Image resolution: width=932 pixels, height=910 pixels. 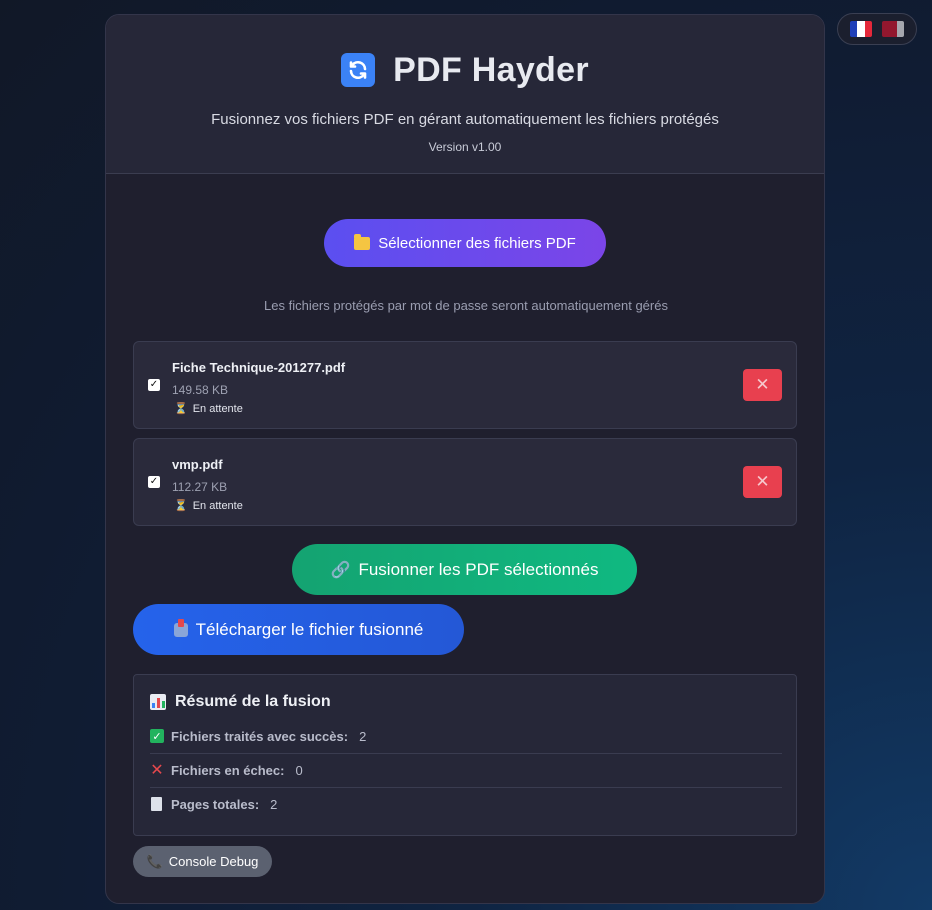 What do you see at coordinates (358, 70) in the screenshot?
I see `refresh-icon` at bounding box center [358, 70].